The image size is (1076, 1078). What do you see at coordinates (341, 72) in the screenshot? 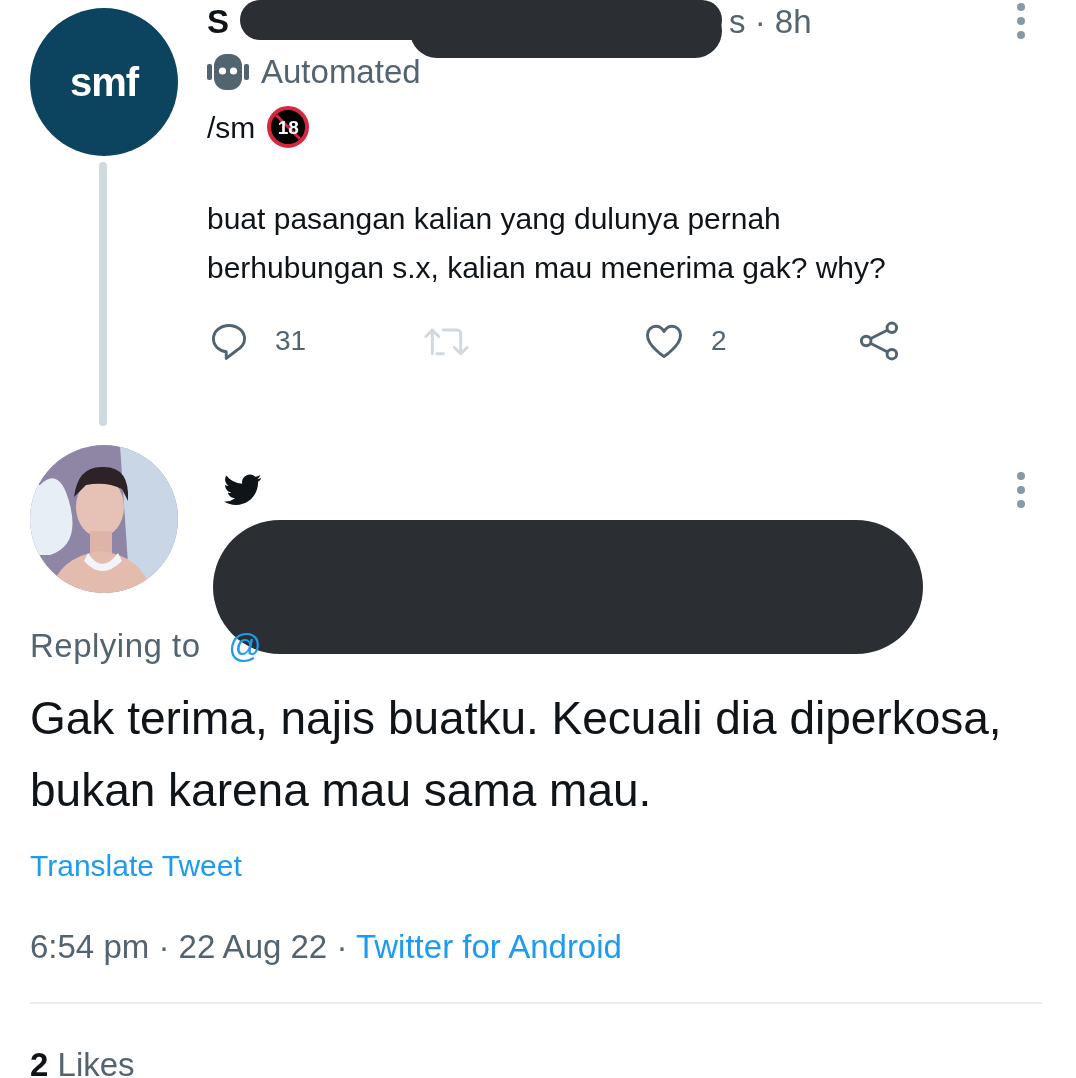
I see `automated-label: Automated` at bounding box center [341, 72].